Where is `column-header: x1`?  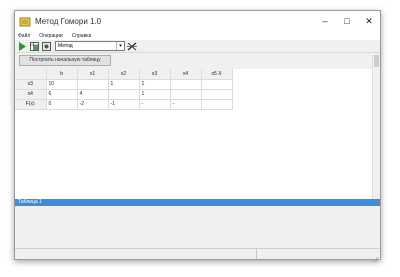
column-header: x1 is located at coordinates (93, 74).